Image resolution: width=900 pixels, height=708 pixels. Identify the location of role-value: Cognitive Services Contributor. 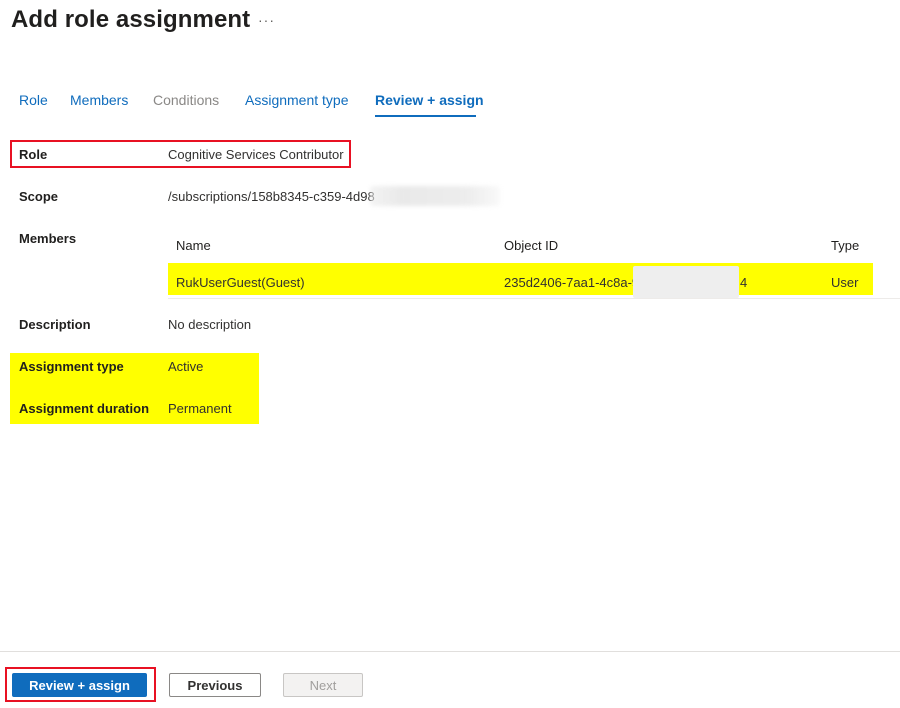
(256, 154).